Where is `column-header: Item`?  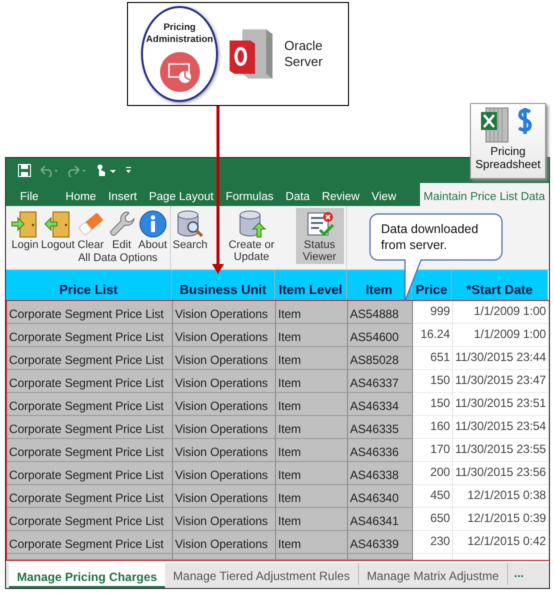 column-header: Item is located at coordinates (379, 285).